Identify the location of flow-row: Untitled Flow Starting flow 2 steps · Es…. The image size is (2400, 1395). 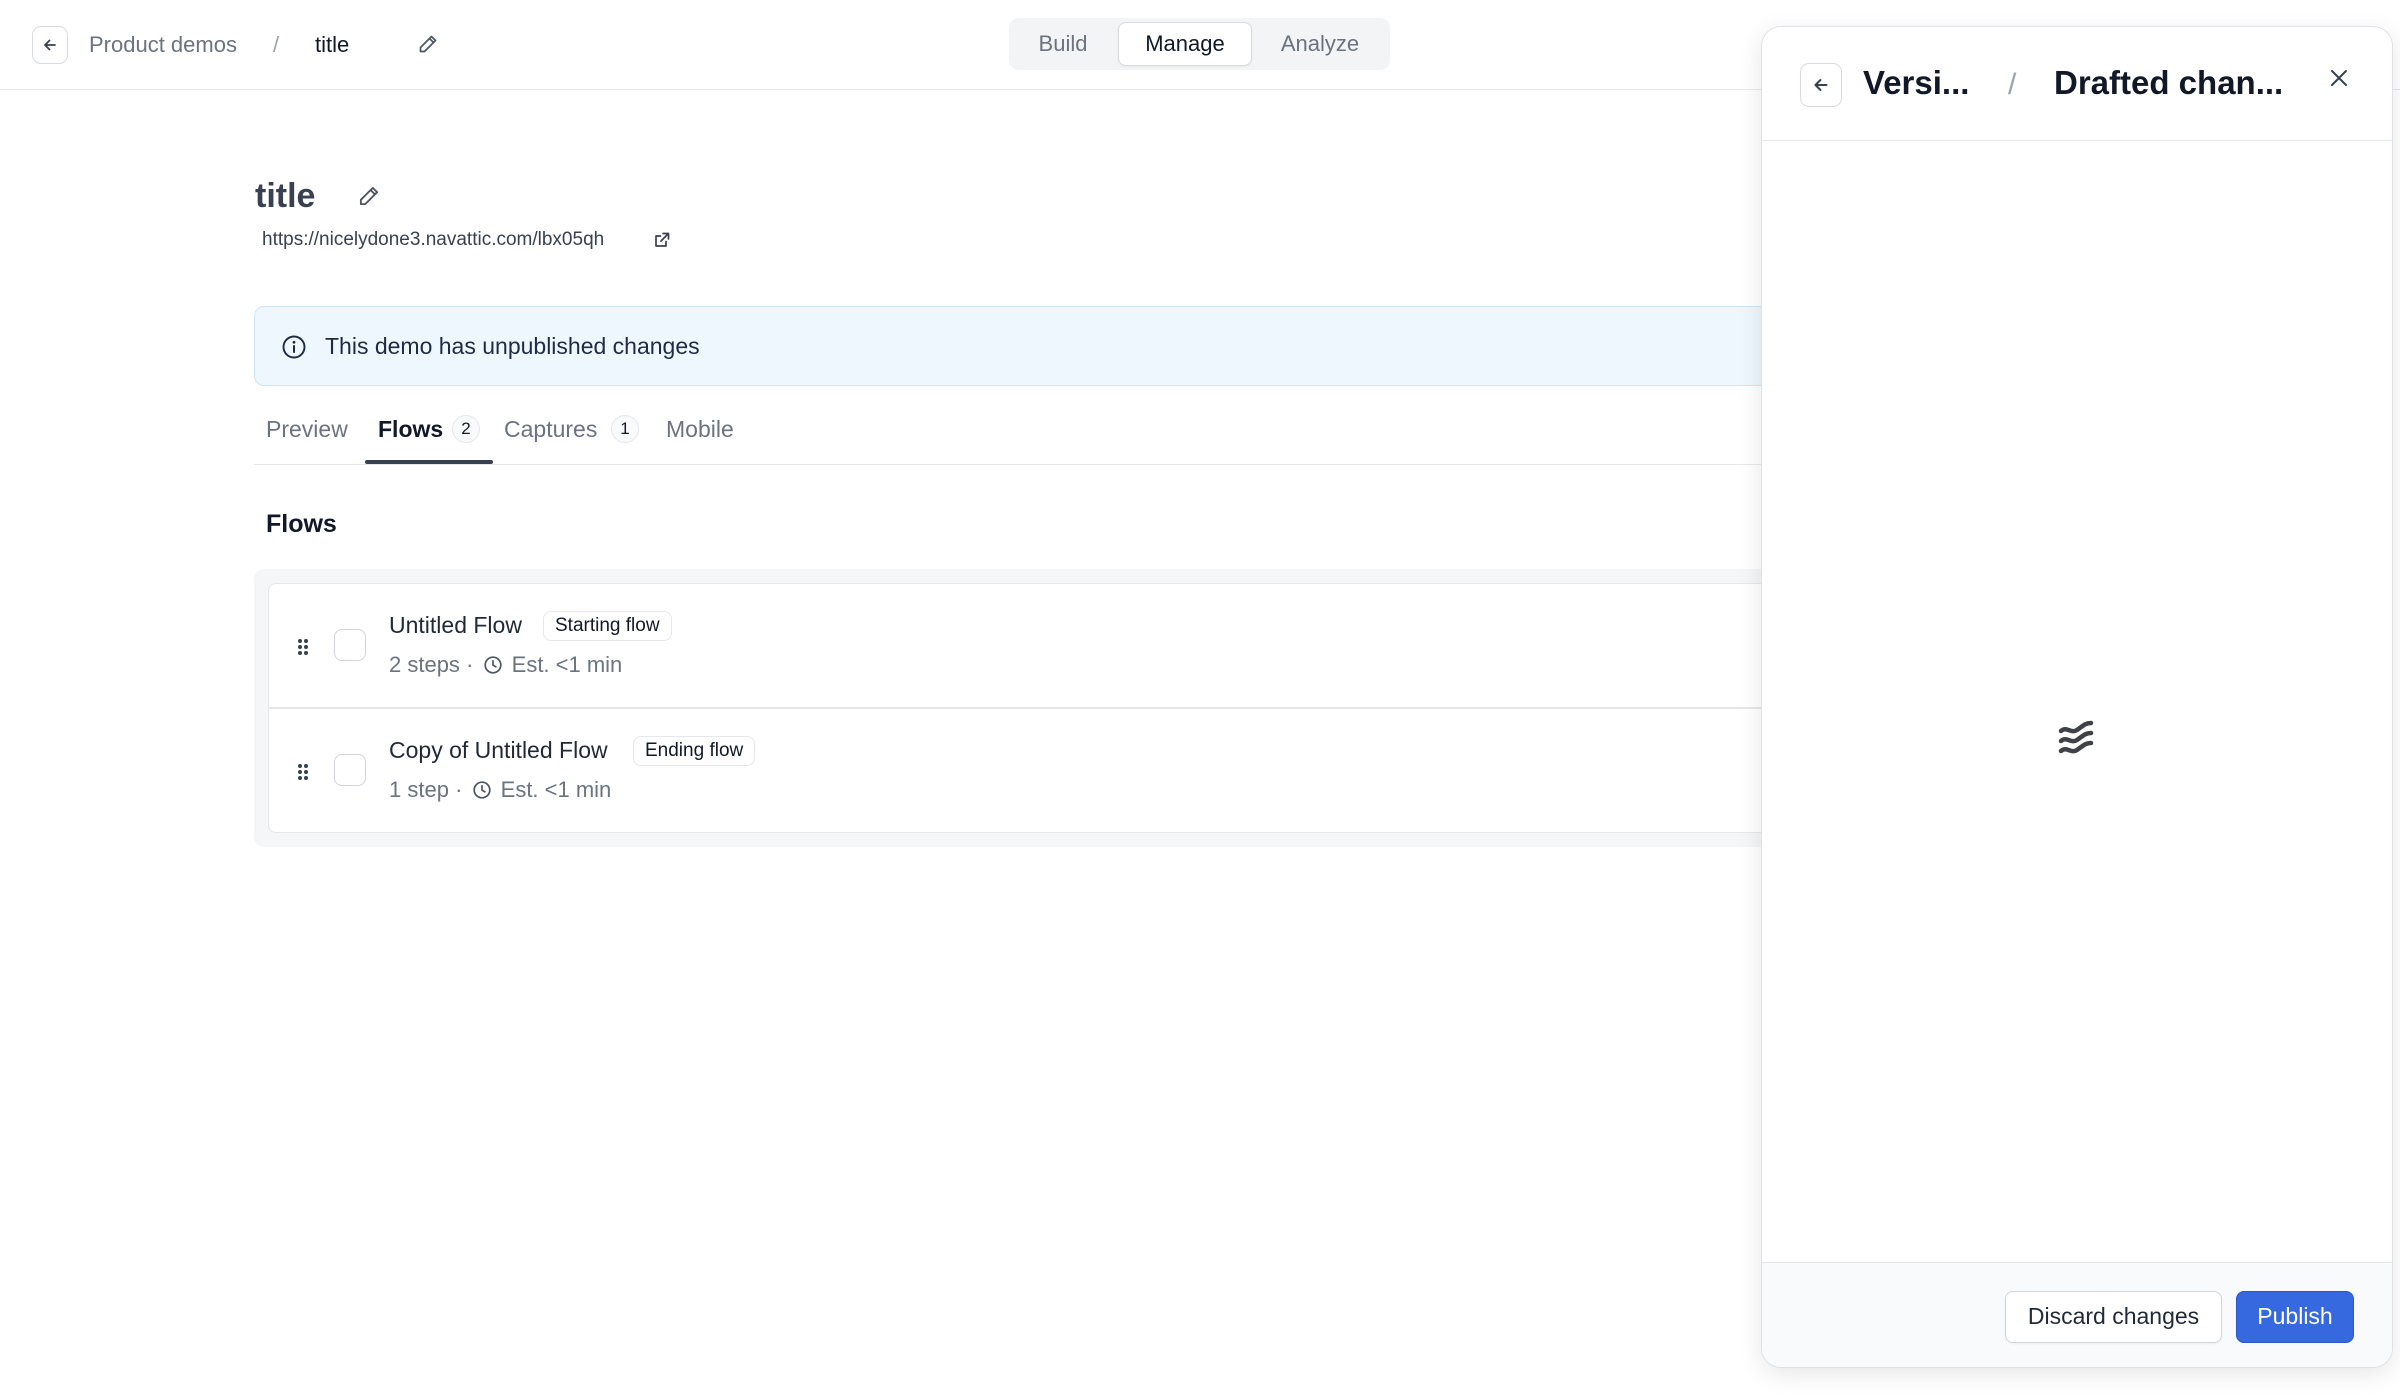
(1021, 645).